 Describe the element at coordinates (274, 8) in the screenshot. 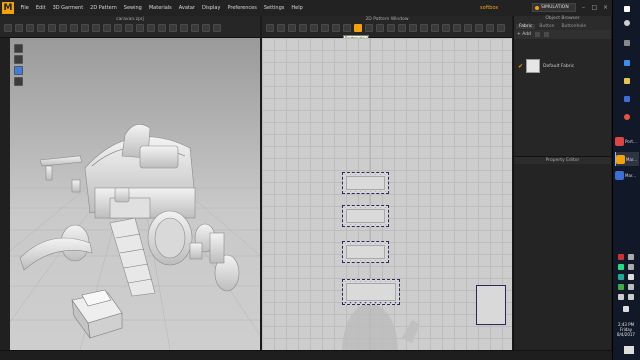

I see `menu-settings: Settings` at that location.